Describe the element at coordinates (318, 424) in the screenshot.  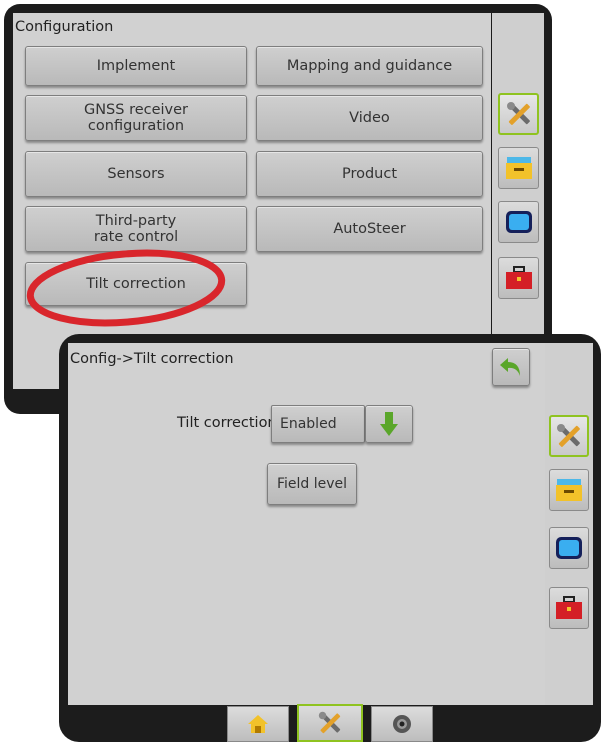
I see `tilt-correction-value: Enabled` at that location.